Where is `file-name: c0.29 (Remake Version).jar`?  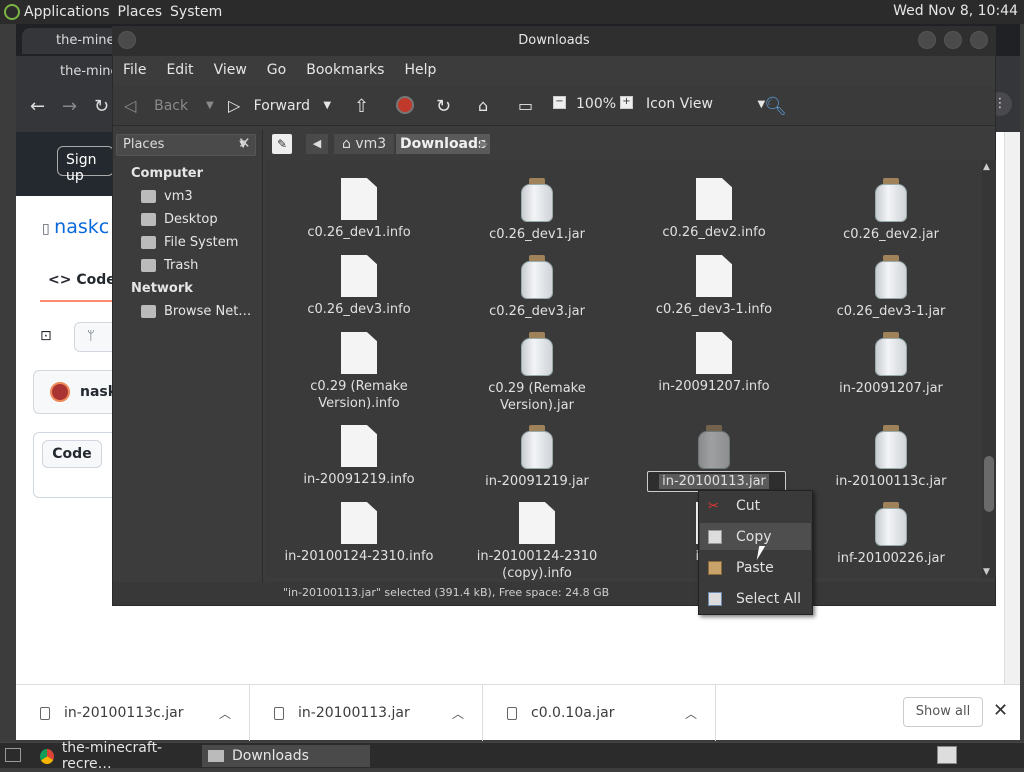
file-name: c0.29 (Remake Version).jar is located at coordinates (537, 397).